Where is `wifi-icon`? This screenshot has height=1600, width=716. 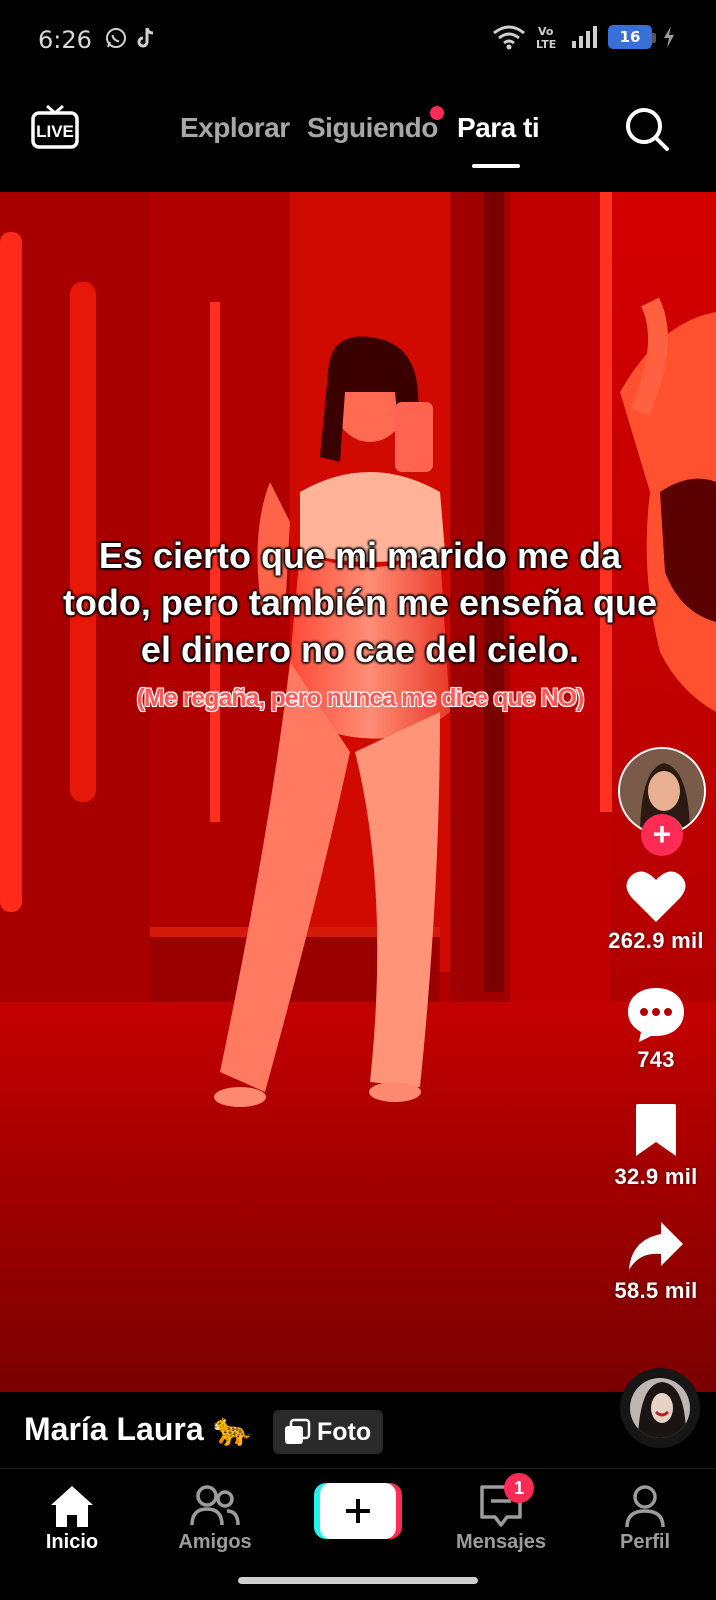
wifi-icon is located at coordinates (509, 37).